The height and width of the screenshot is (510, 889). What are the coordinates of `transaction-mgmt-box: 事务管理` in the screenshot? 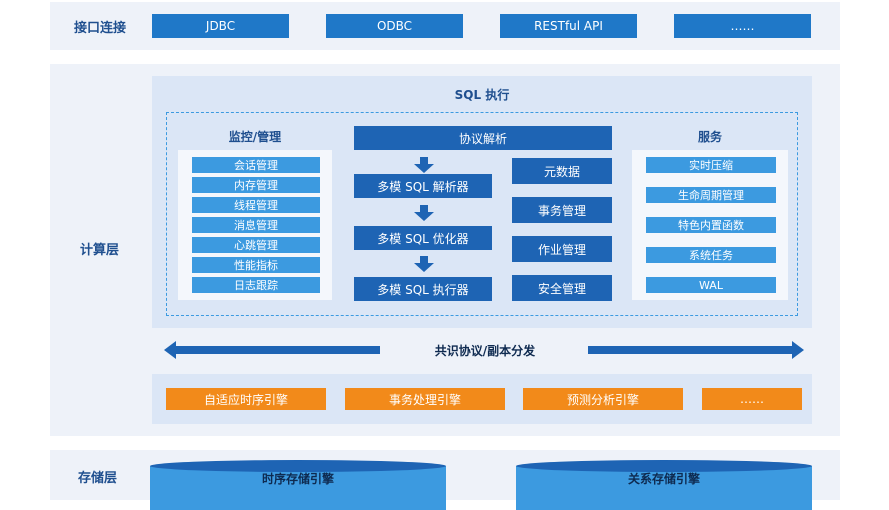 It's located at (562, 210).